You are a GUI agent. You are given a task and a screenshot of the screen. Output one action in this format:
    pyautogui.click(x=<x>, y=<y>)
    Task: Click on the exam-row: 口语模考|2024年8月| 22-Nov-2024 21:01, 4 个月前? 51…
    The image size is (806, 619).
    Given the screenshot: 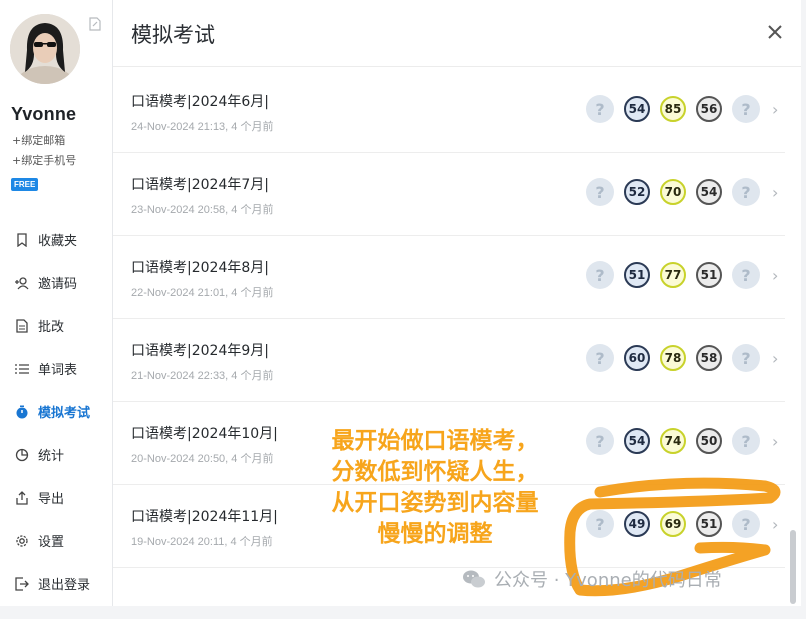 What is the action you would take?
    pyautogui.click(x=449, y=277)
    